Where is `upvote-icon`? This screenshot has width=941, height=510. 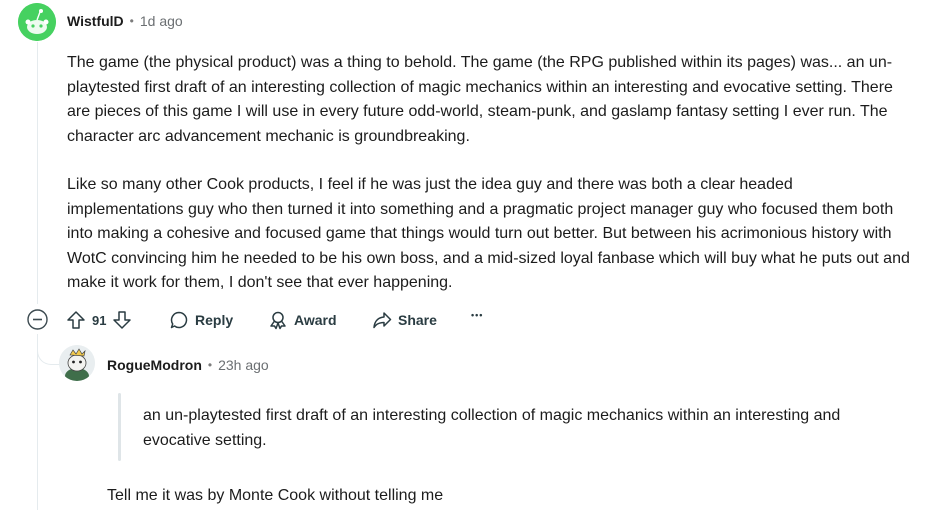
upvote-icon is located at coordinates (76, 320).